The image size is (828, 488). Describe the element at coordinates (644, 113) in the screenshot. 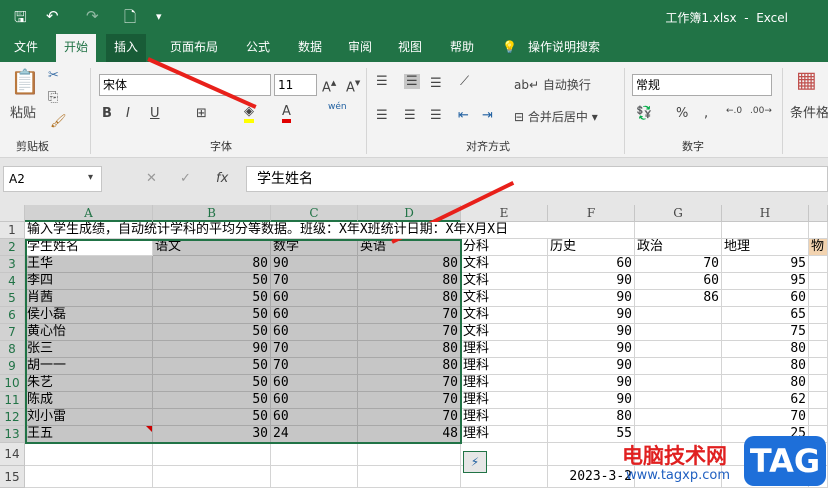

I see `currency-icon: 💱` at that location.